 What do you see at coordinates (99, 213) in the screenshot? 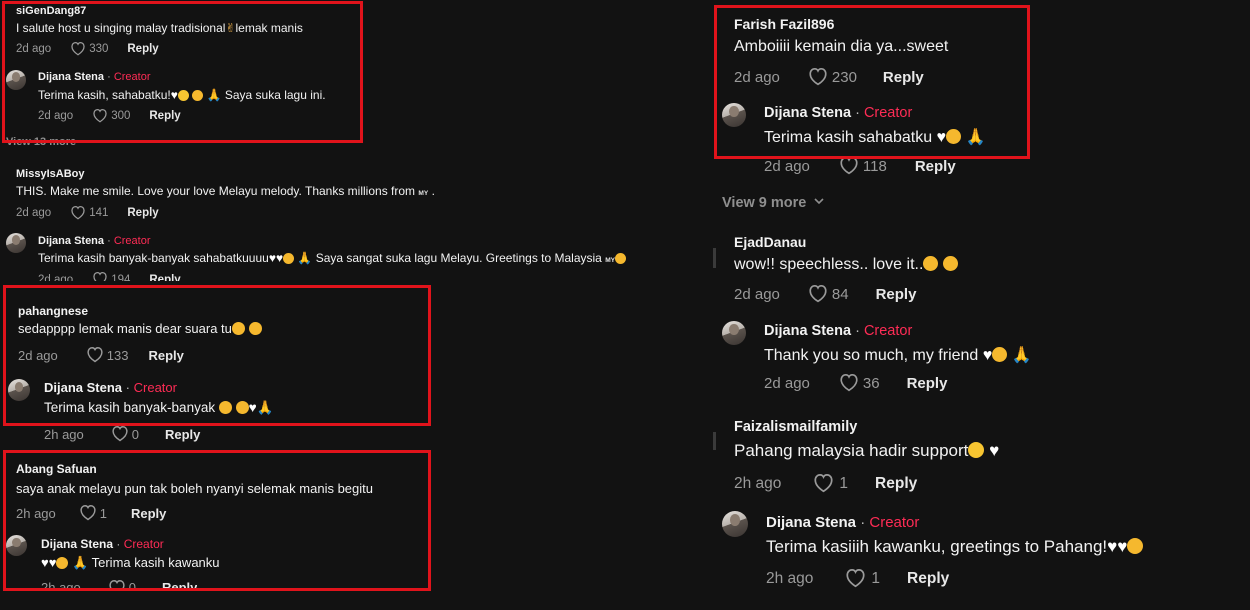
I see `like-count: 141` at bounding box center [99, 213].